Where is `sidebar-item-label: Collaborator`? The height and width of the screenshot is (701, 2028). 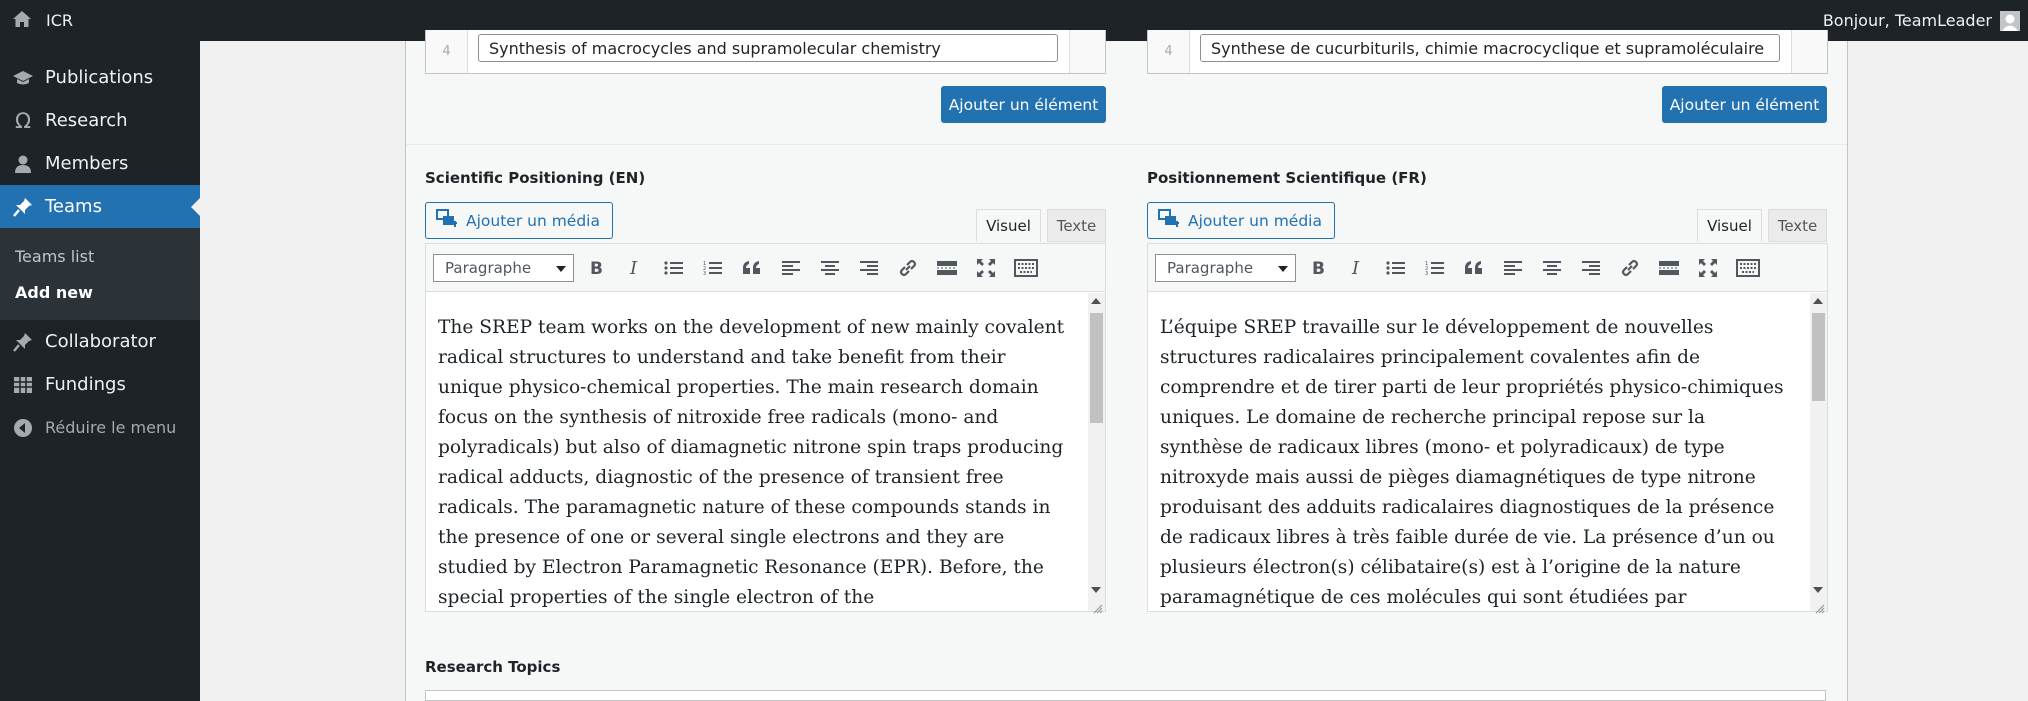
sidebar-item-label: Collaborator is located at coordinates (100, 341).